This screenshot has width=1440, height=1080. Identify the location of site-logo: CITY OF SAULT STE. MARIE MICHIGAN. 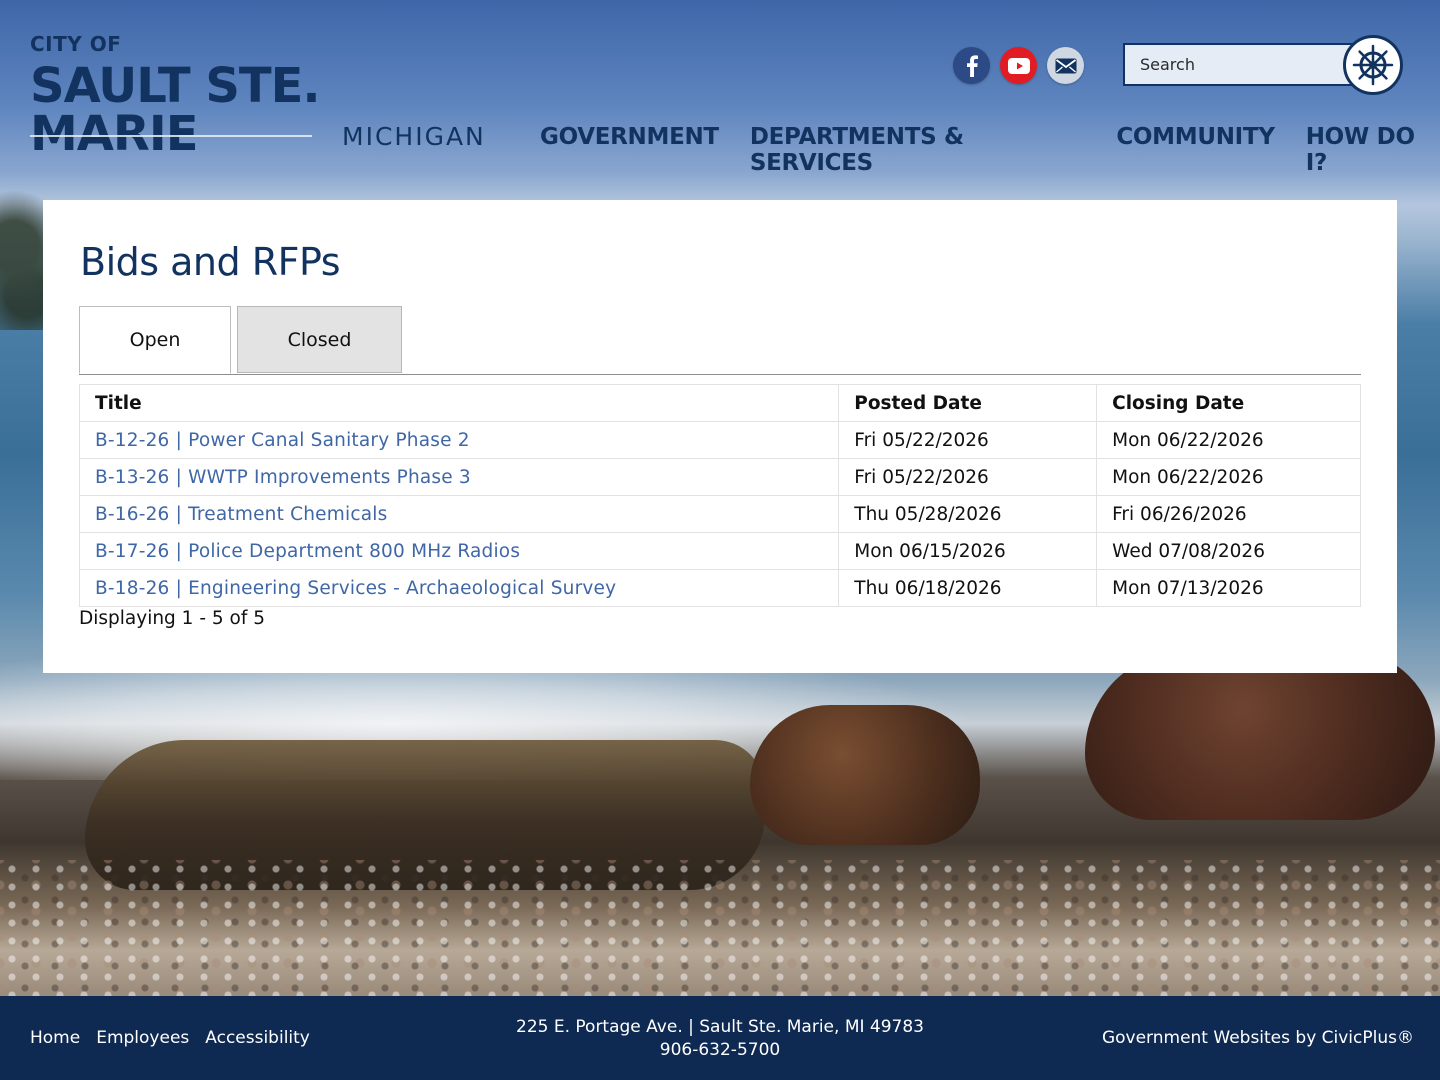
(265, 95).